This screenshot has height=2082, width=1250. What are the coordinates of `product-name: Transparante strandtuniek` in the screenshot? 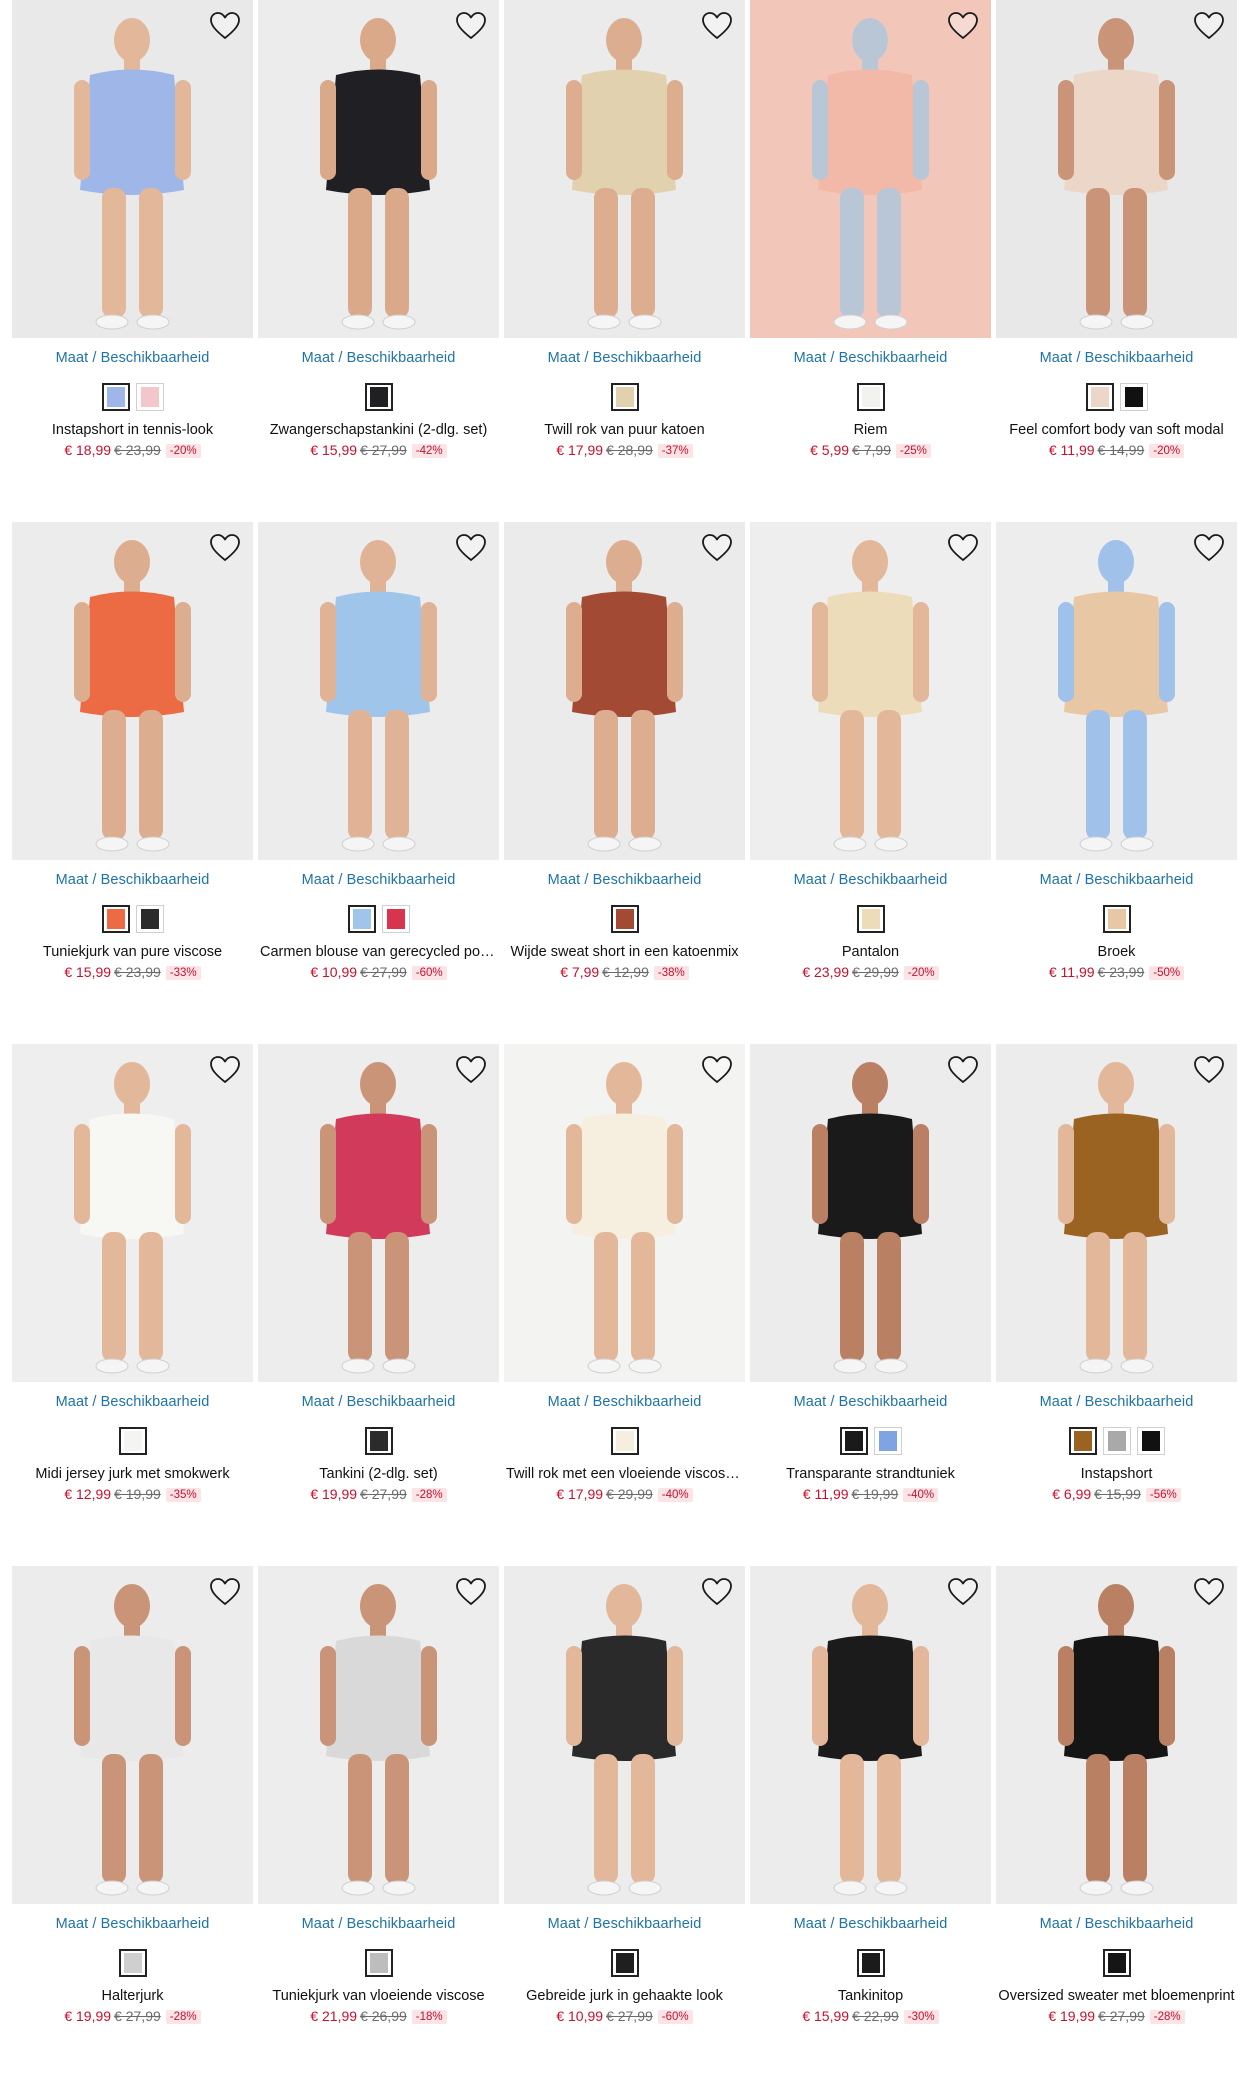 It's located at (870, 1474).